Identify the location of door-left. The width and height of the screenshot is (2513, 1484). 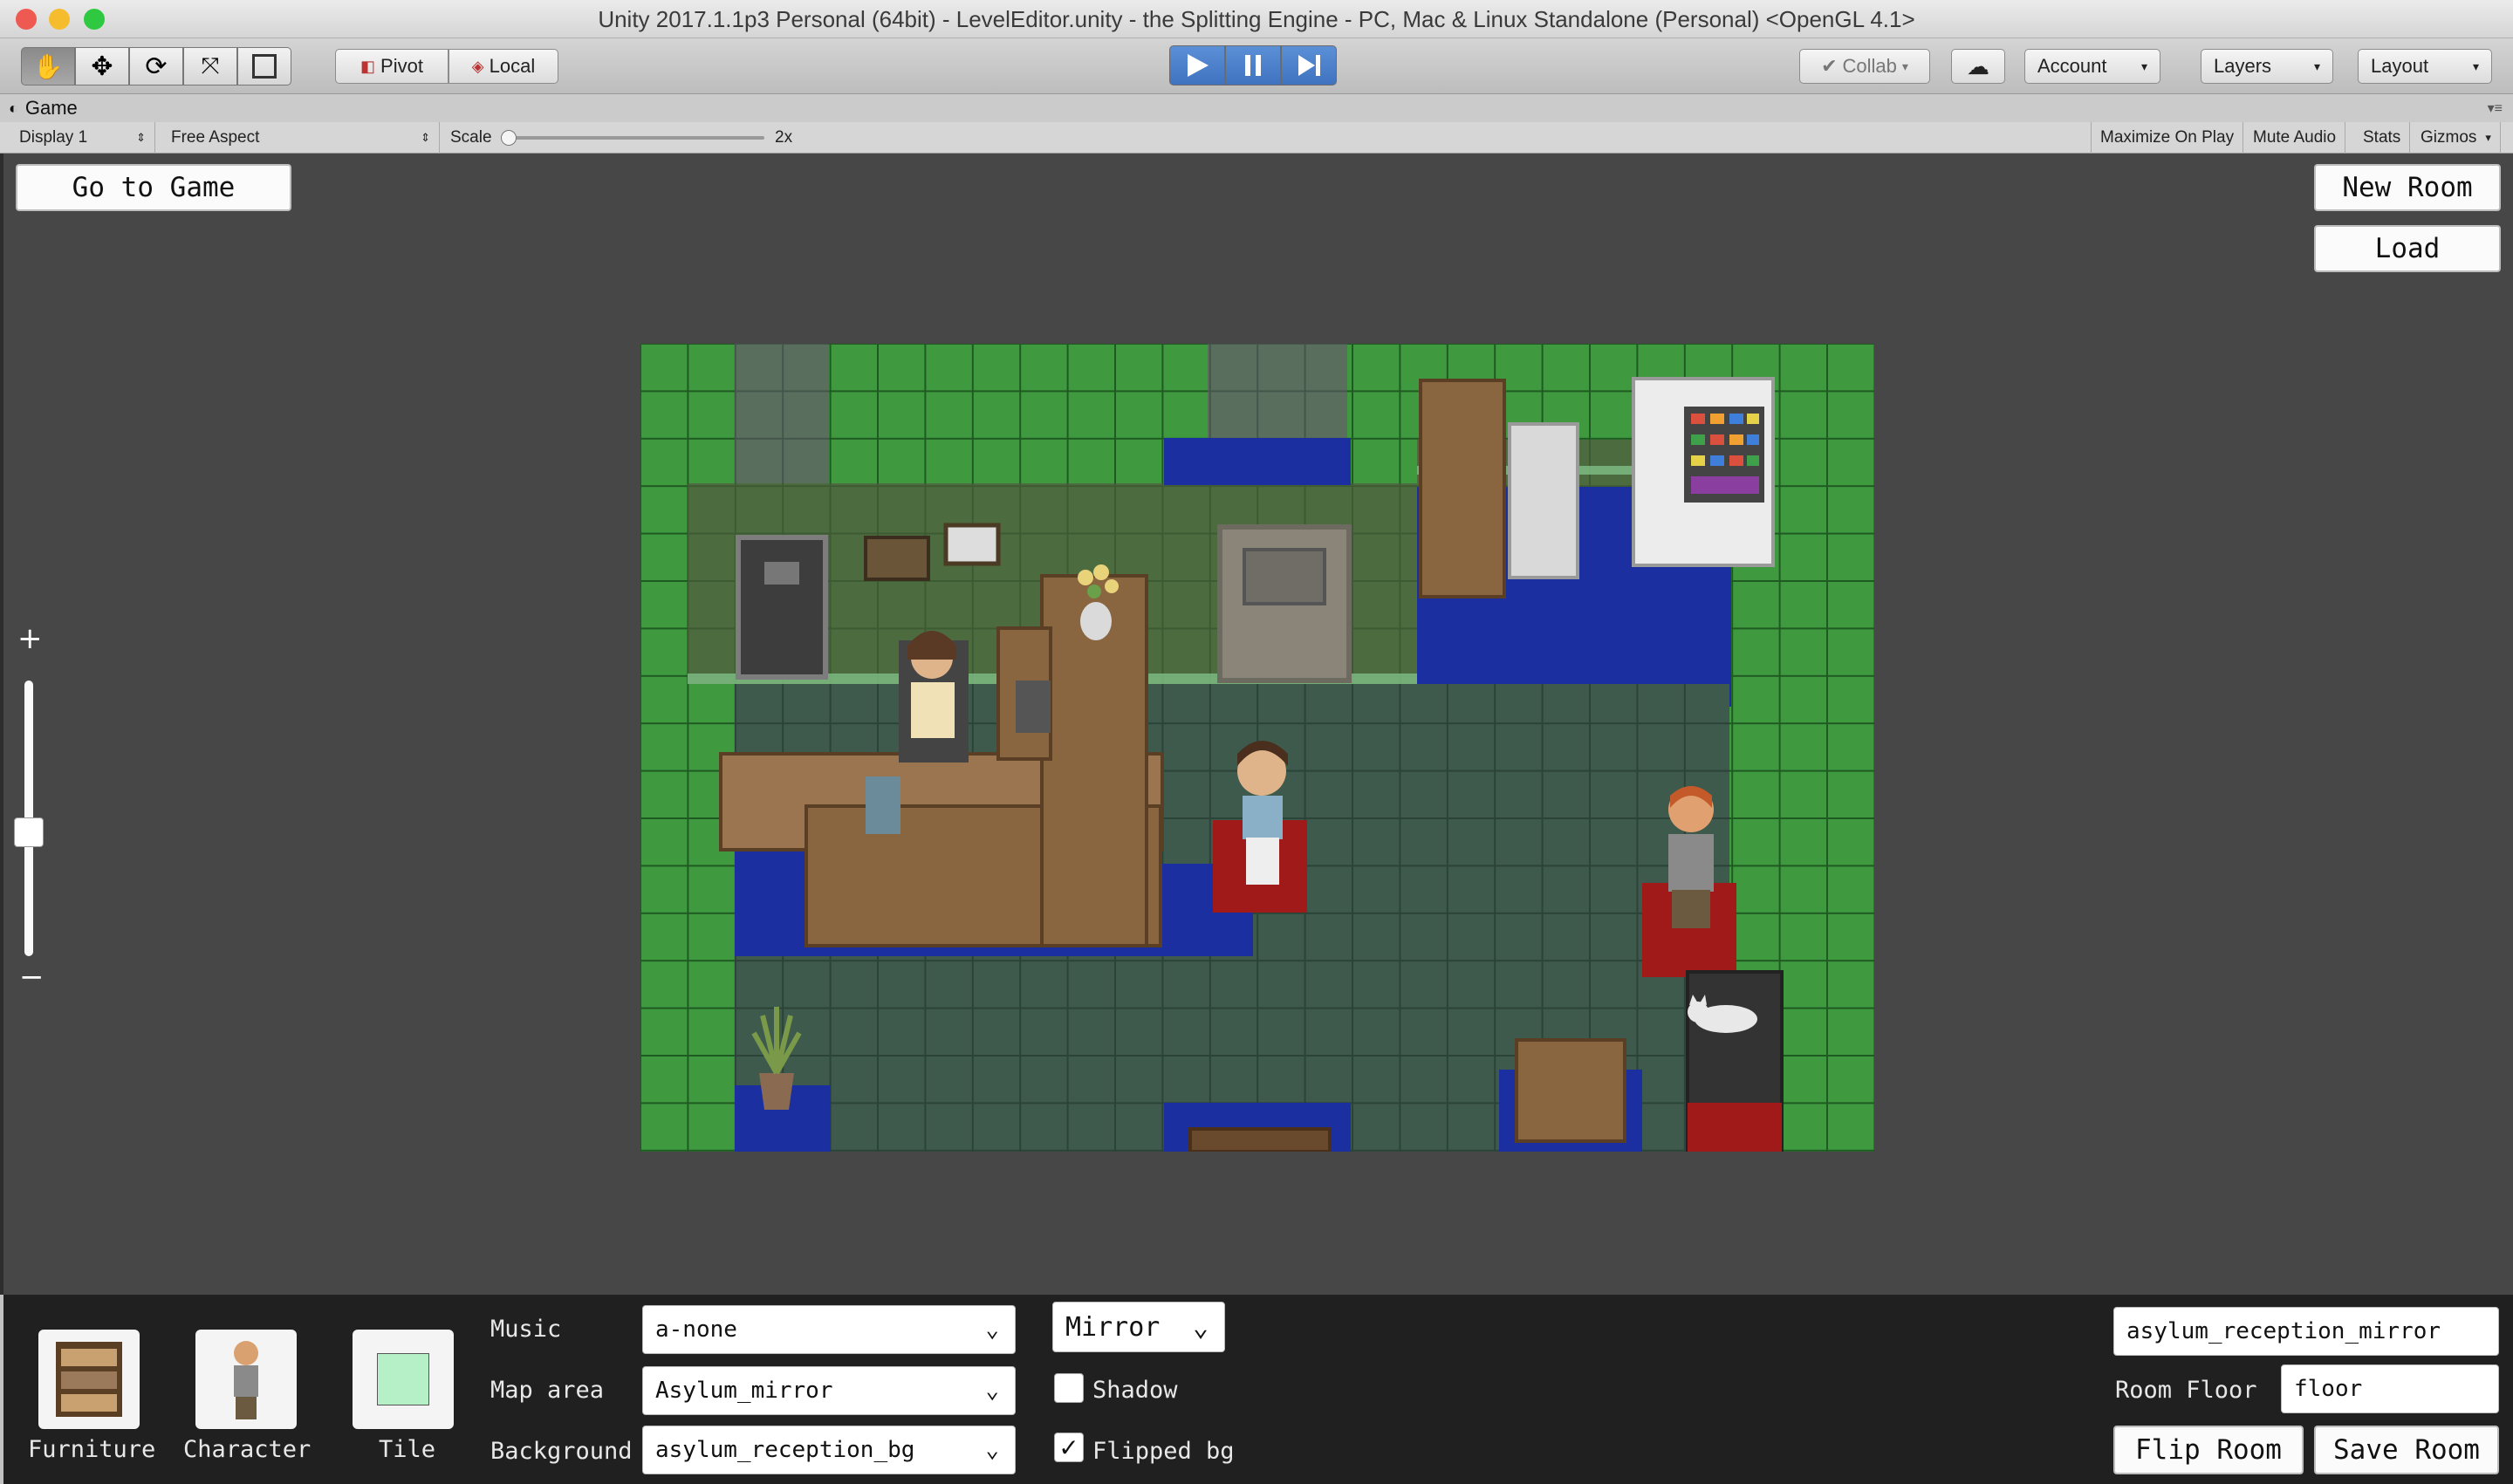
(782, 607).